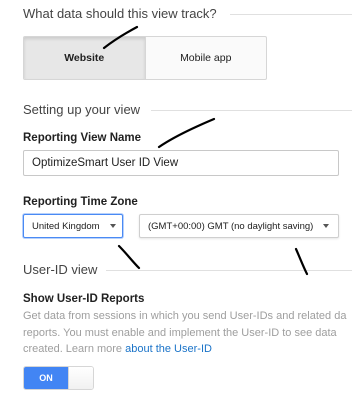  Describe the element at coordinates (80, 202) in the screenshot. I see `time-zone-label: Reporting Time Zone` at that location.